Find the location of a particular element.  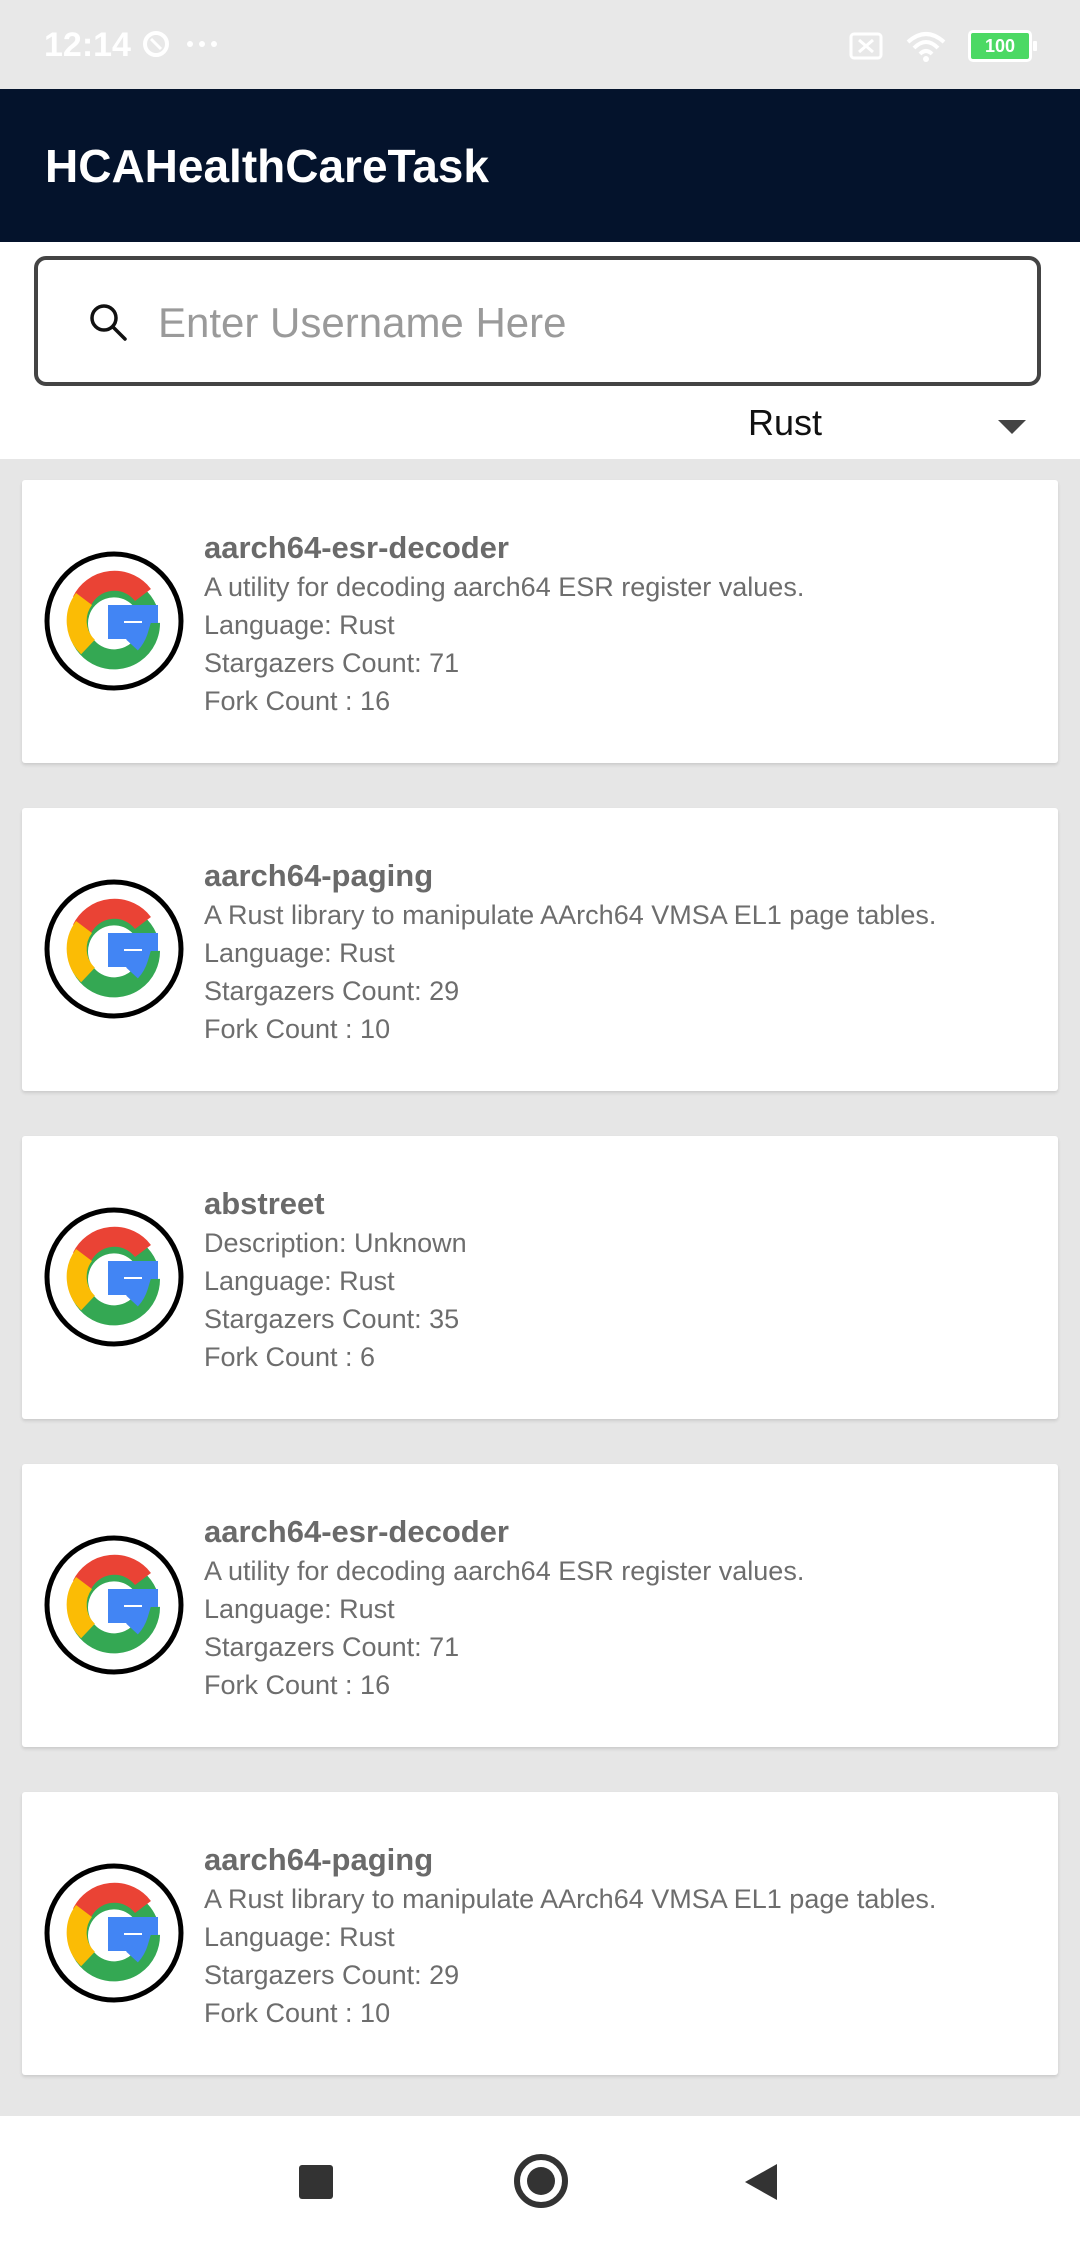

home-circle-icon is located at coordinates (541, 2181).